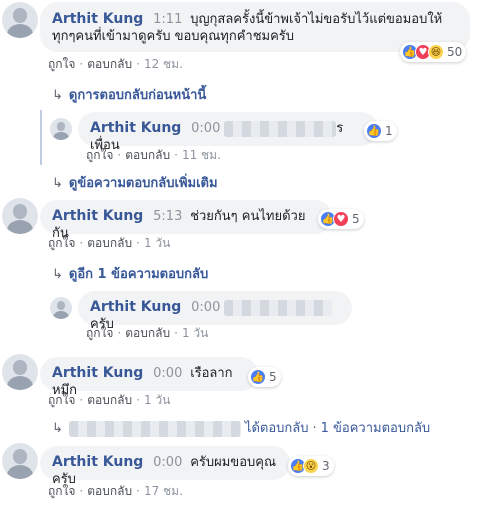 The height and width of the screenshot is (511, 492). What do you see at coordinates (186, 220) in the screenshot?
I see `comment-bubble: Arthit Kung 5:13 ช่วยกันๆ คนไทยด้วยกัน` at bounding box center [186, 220].